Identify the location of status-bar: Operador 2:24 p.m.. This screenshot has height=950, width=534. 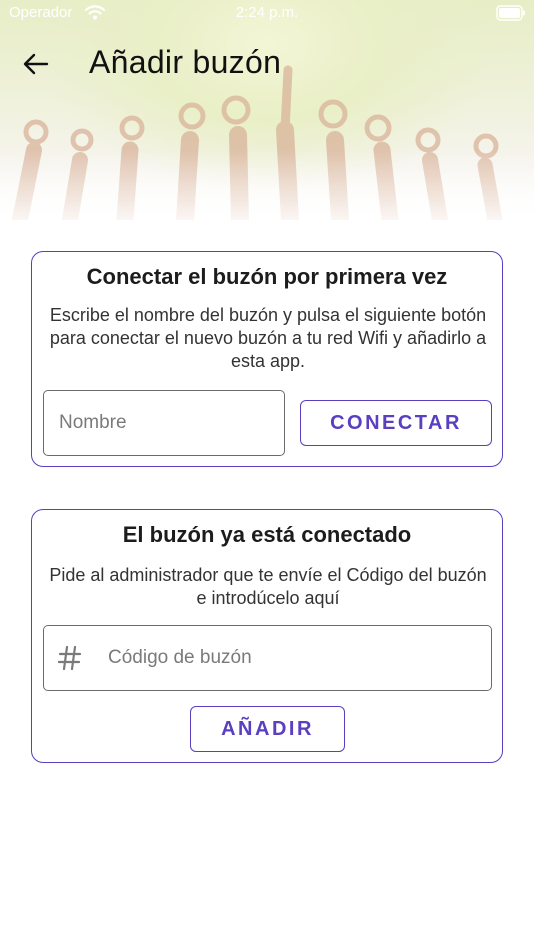
(267, 14).